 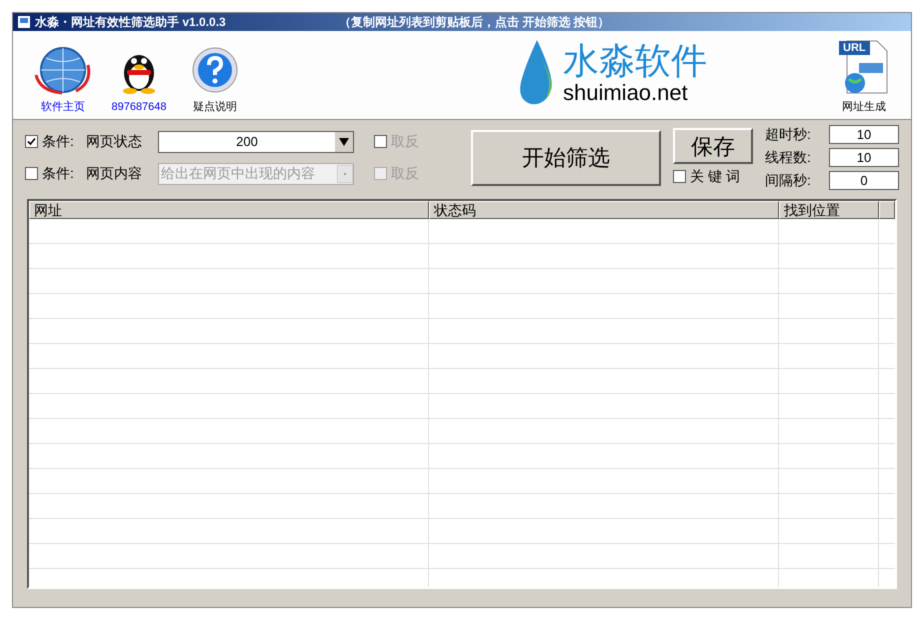 I want to click on condition-type: 网页内容, so click(x=114, y=173).